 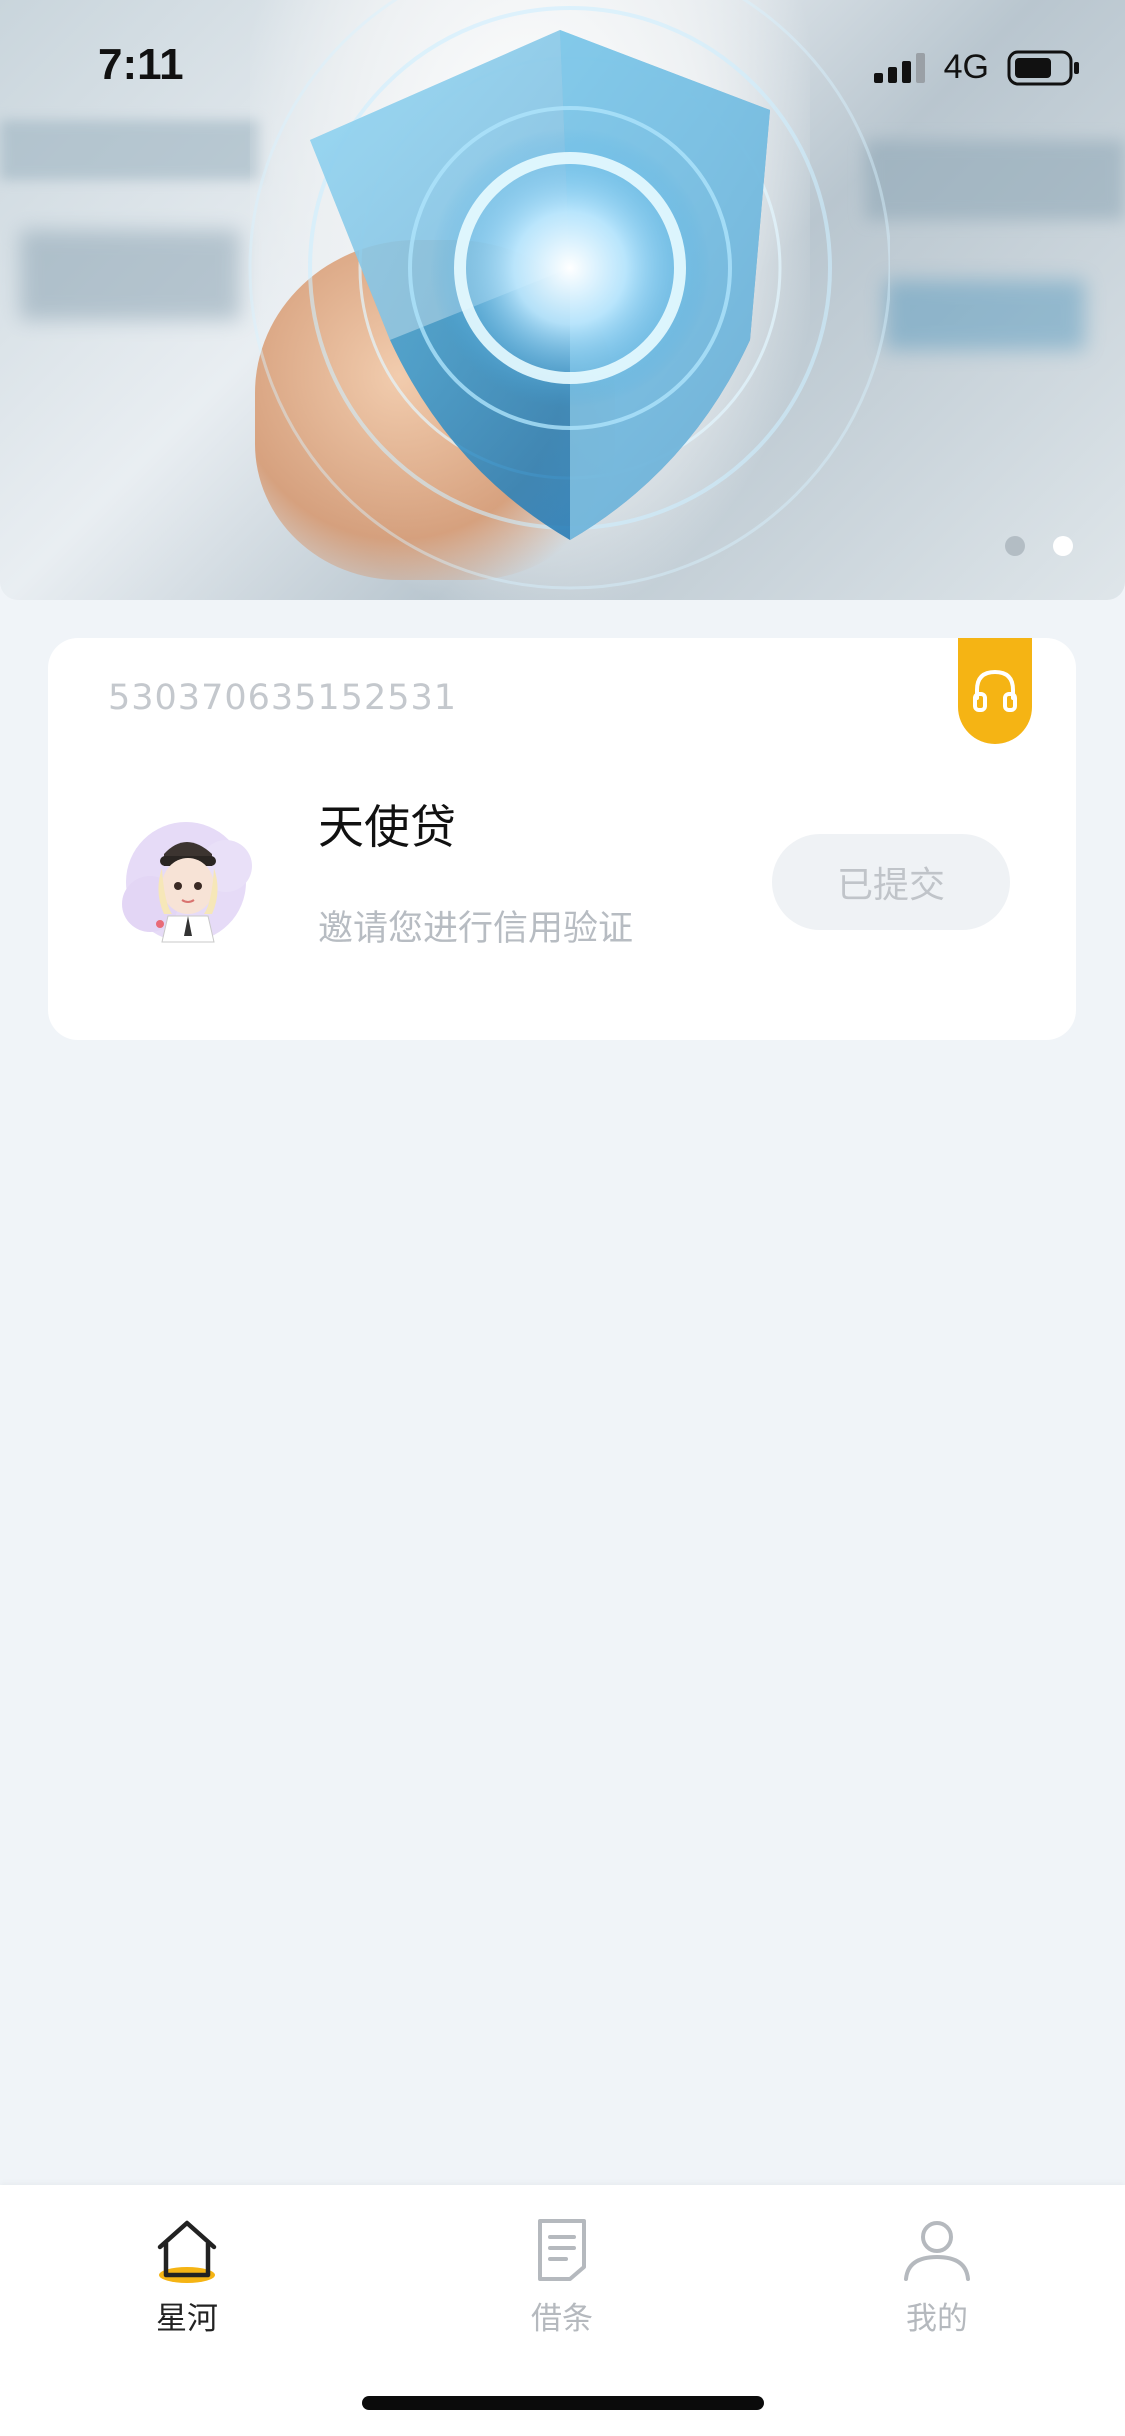 I want to click on person-icon, so click(x=937, y=2251).